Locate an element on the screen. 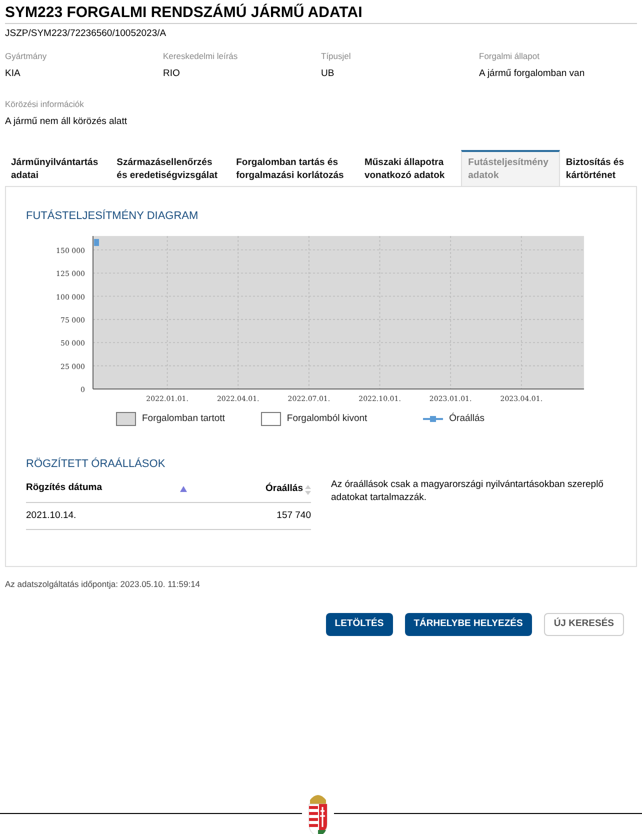  tab: Járműnyilvántartás adatai is located at coordinates (58, 168).